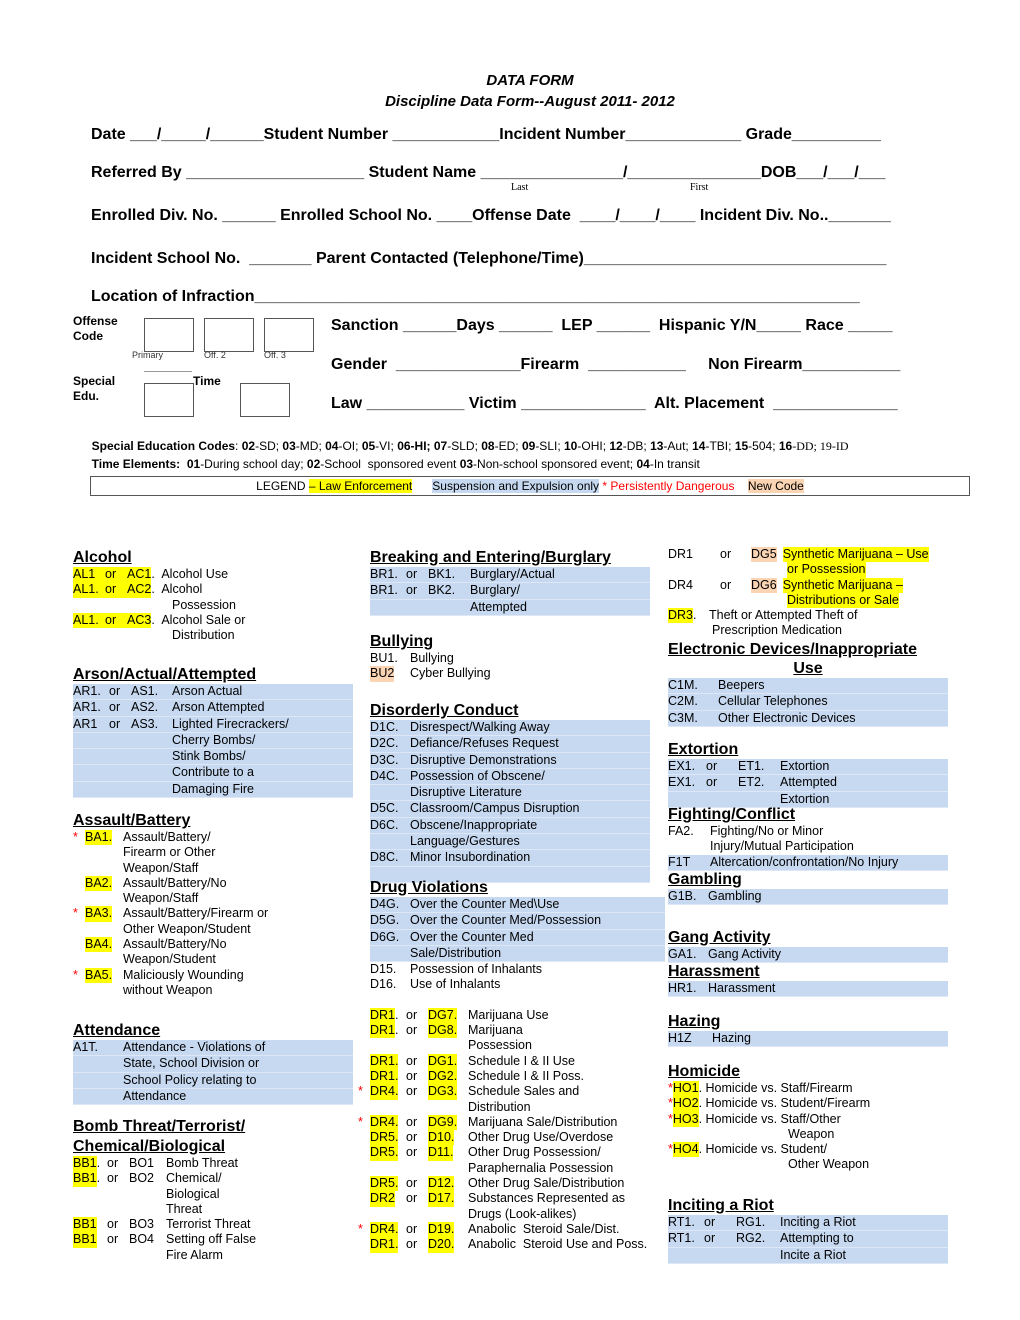  I want to click on code-row: * DR4. or DG3. Schedule Sales and, so click(511, 1092).